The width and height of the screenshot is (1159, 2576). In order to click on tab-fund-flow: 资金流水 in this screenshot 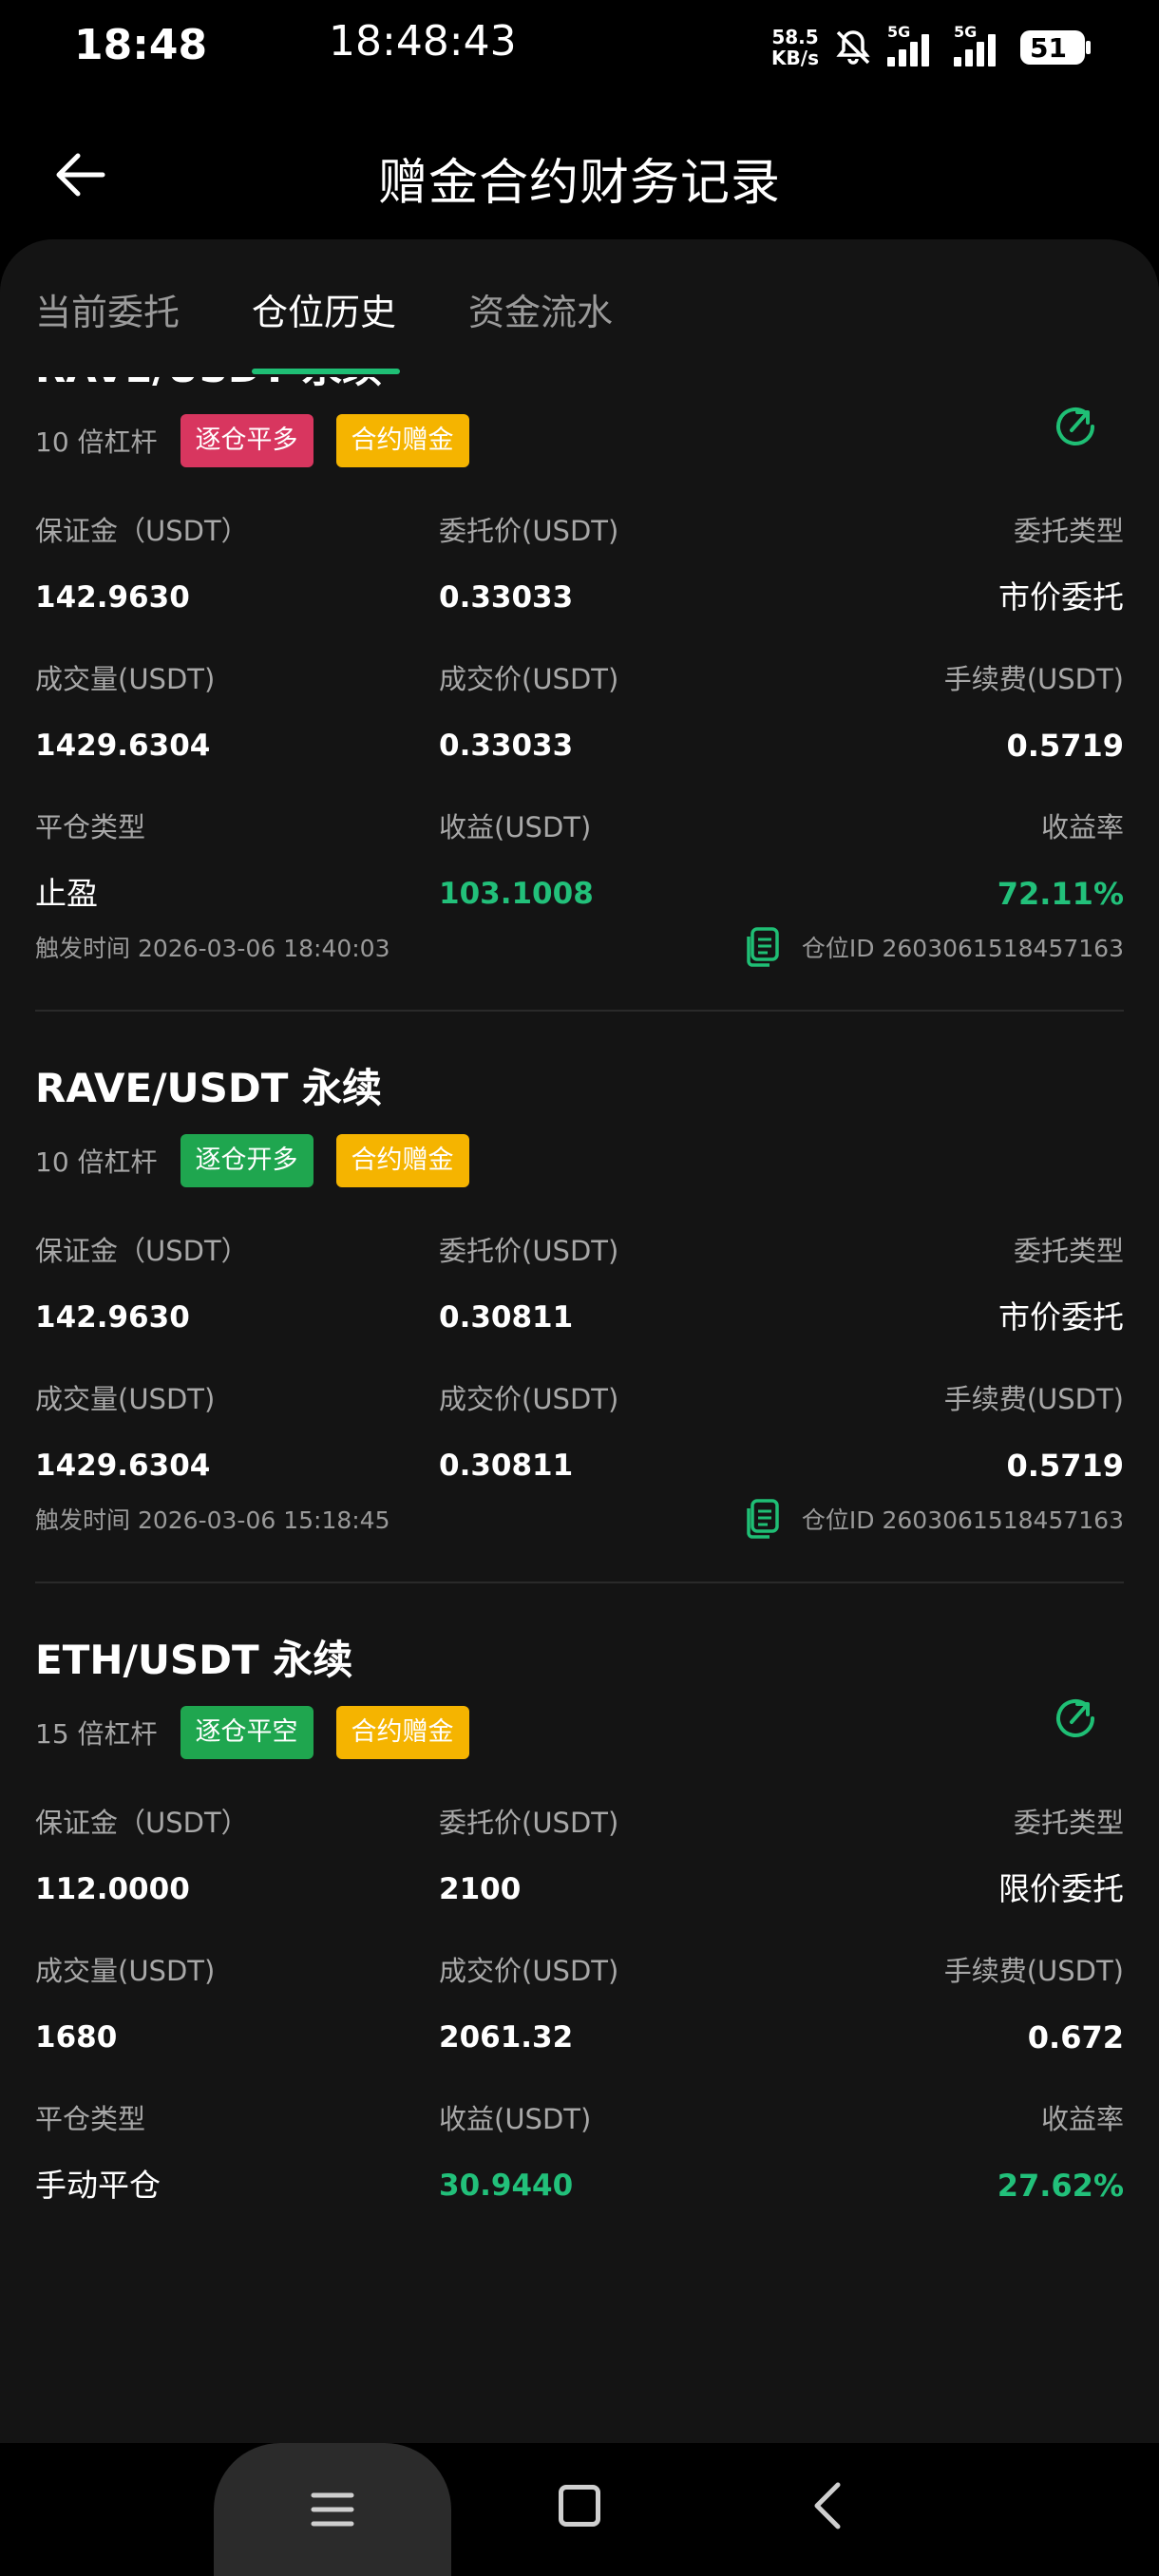, I will do `click(540, 309)`.